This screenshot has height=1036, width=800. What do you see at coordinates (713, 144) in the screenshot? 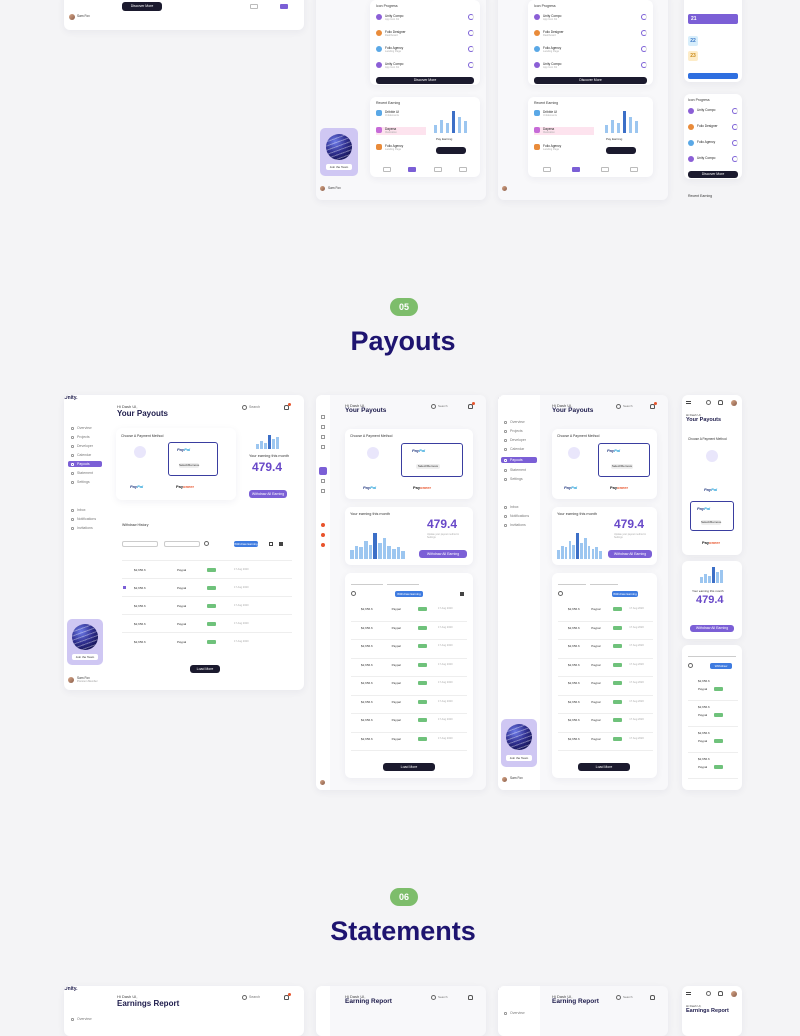
I see `list-item: Folio Agency` at bounding box center [713, 144].